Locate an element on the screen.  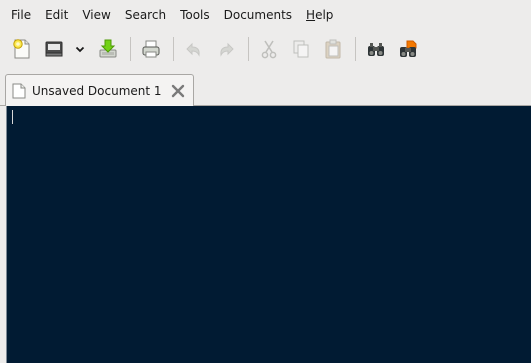
copy-button is located at coordinates (301, 49).